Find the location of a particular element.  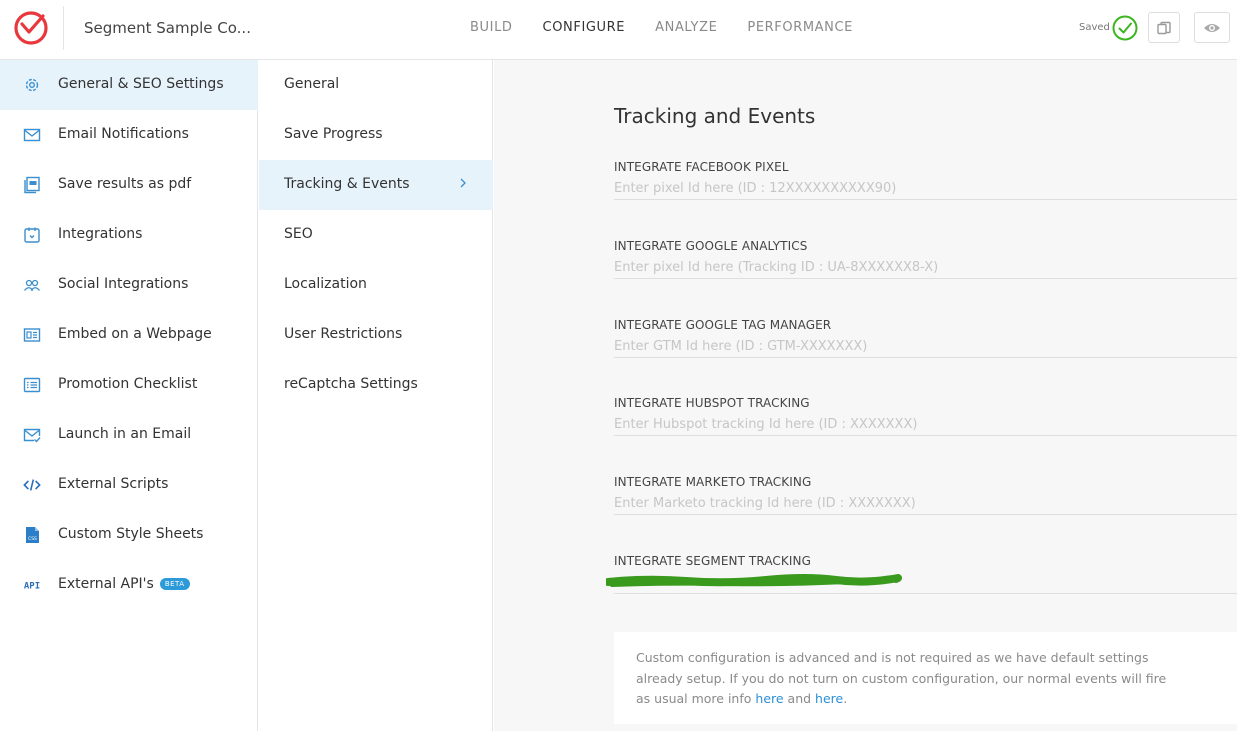

sidebar-item-custom-style-sheets: CSS Custom Style Sheets is located at coordinates (129, 535).